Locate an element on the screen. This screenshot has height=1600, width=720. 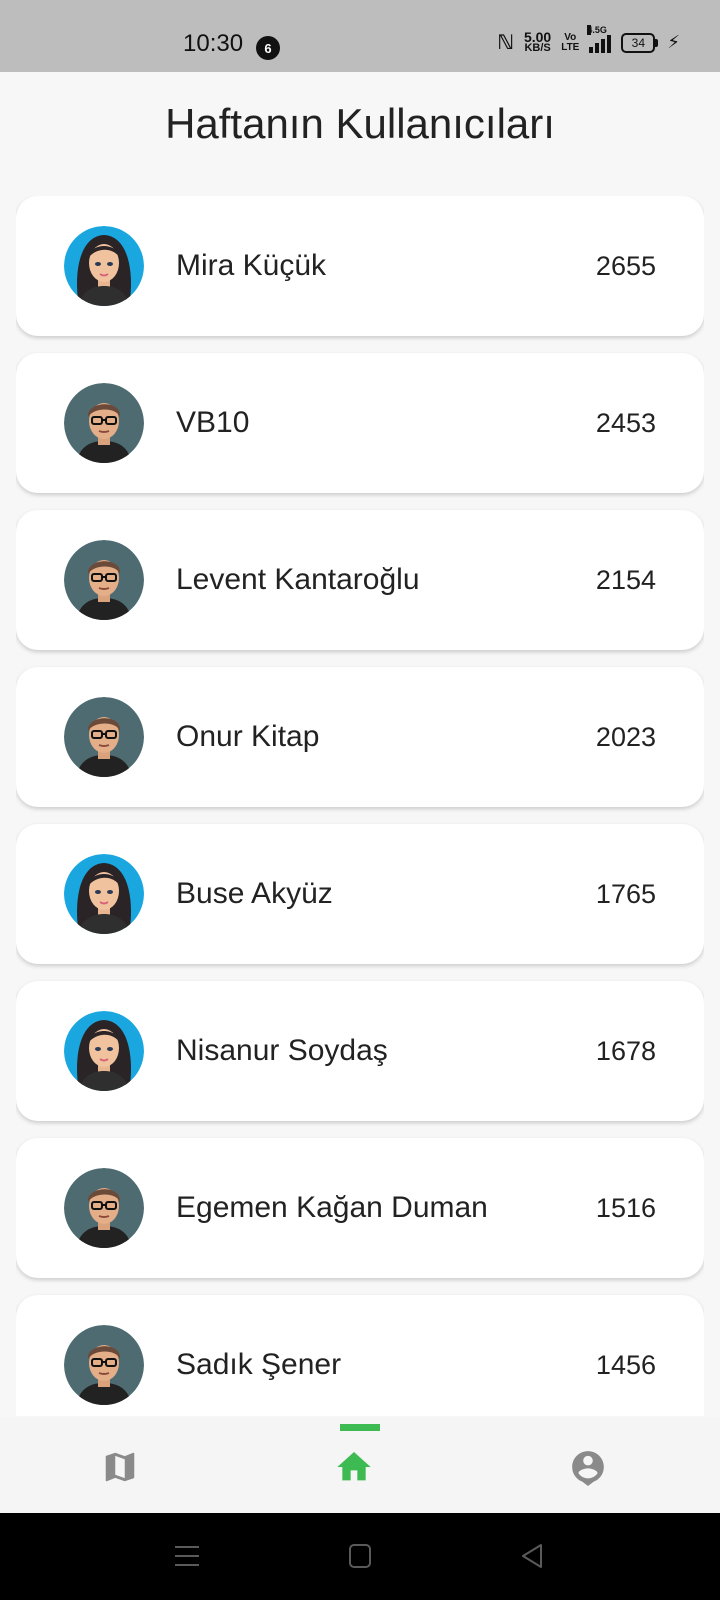
battery-level: 34 is located at coordinates (638, 42).